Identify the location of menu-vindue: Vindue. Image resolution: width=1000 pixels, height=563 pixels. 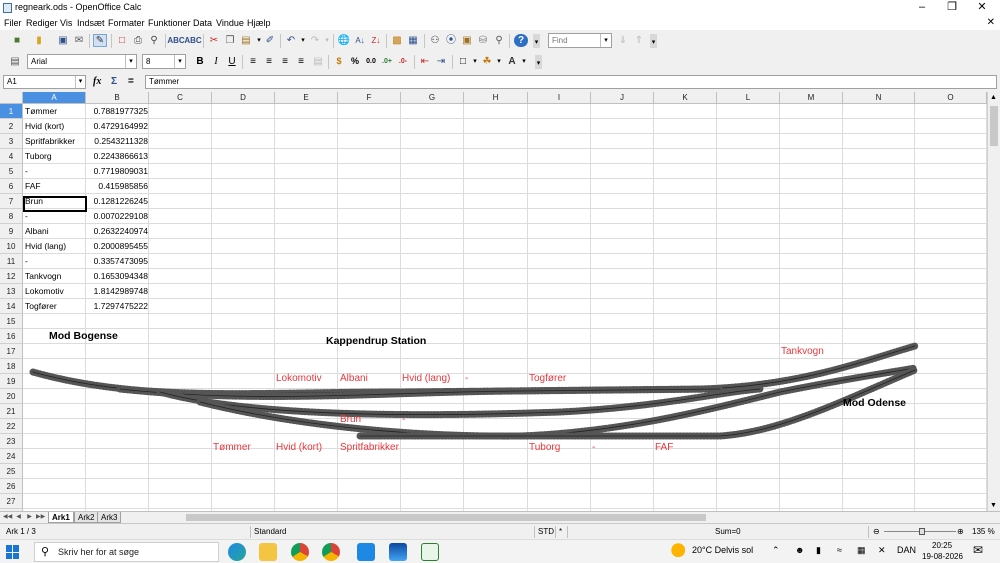
(230, 23).